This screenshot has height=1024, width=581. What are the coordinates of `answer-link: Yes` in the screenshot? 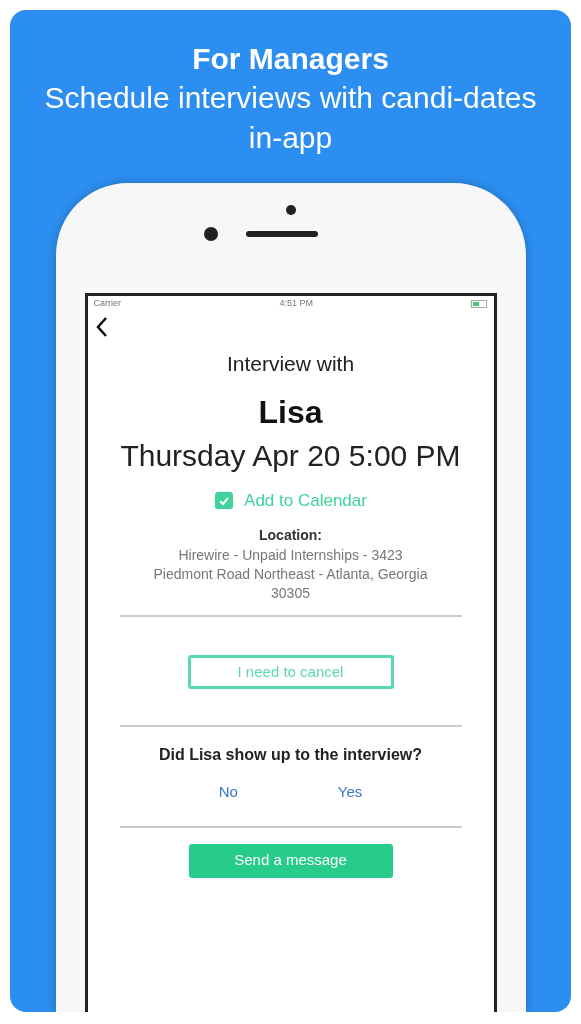 It's located at (350, 792).